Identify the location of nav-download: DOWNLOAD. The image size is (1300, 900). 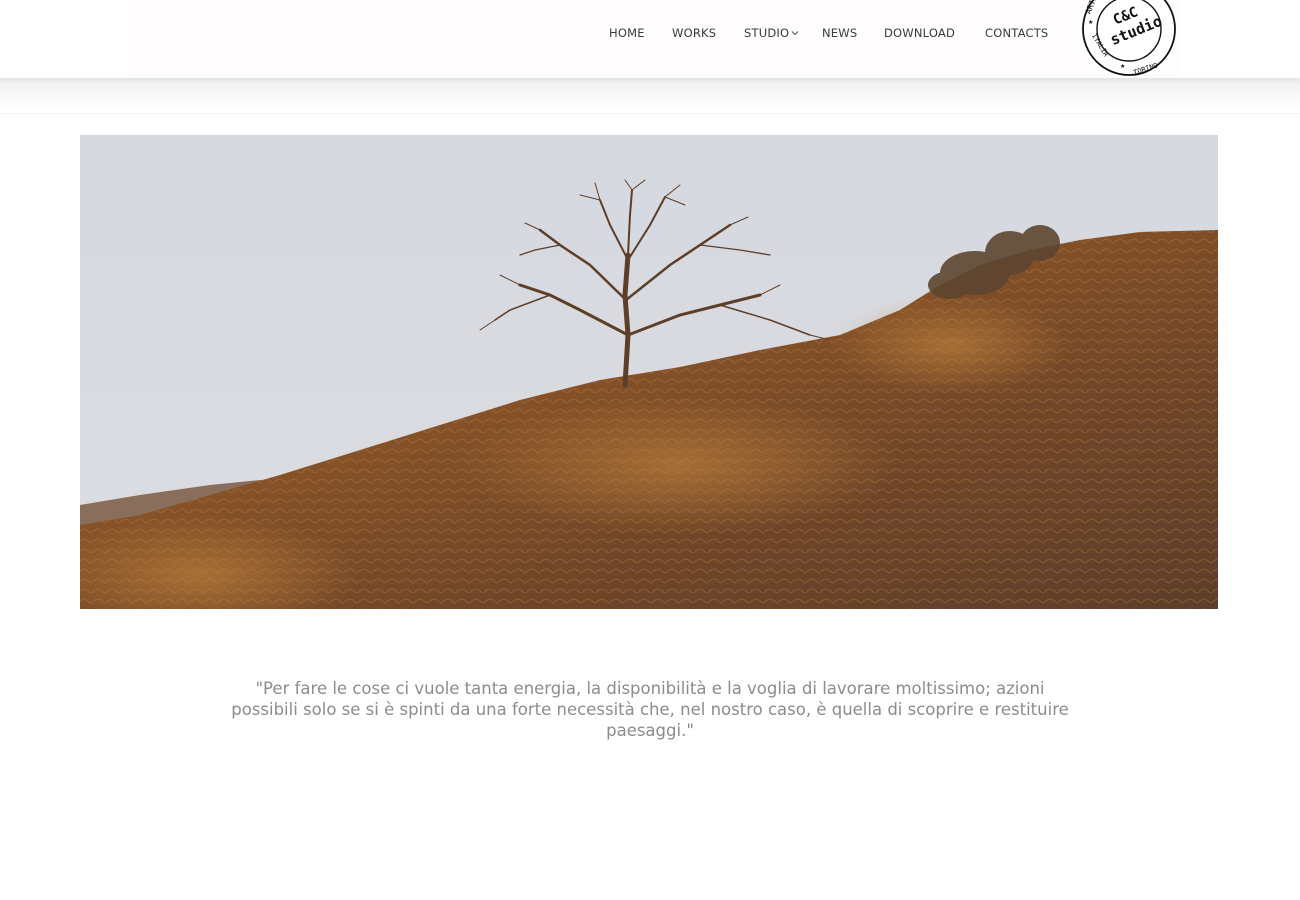
(919, 33).